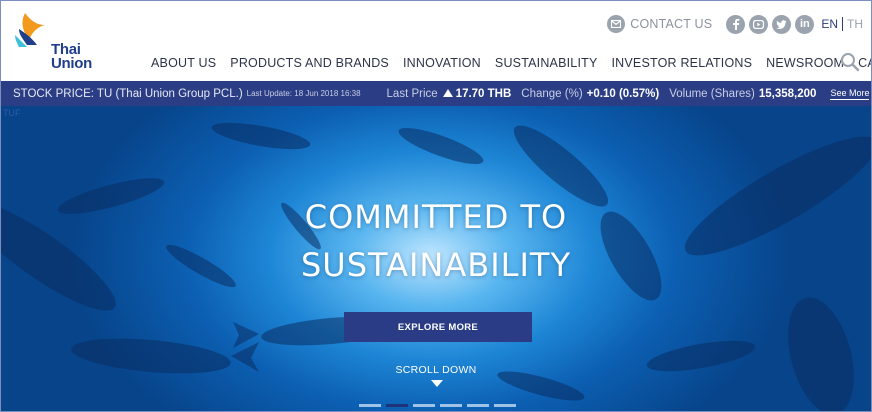 Image resolution: width=872 pixels, height=412 pixels. I want to click on thai-union-logo: Thai Union, so click(58, 42).